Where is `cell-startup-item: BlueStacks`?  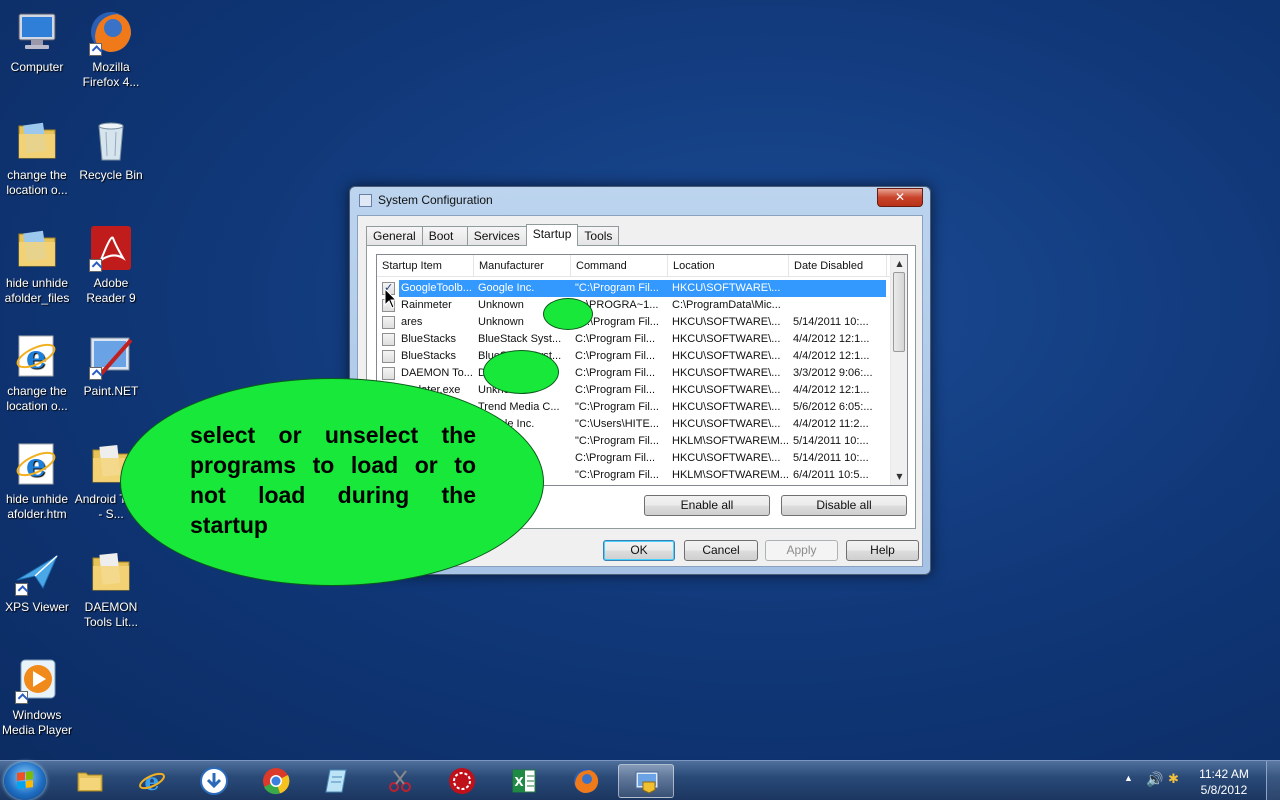 cell-startup-item: BlueStacks is located at coordinates (425, 356).